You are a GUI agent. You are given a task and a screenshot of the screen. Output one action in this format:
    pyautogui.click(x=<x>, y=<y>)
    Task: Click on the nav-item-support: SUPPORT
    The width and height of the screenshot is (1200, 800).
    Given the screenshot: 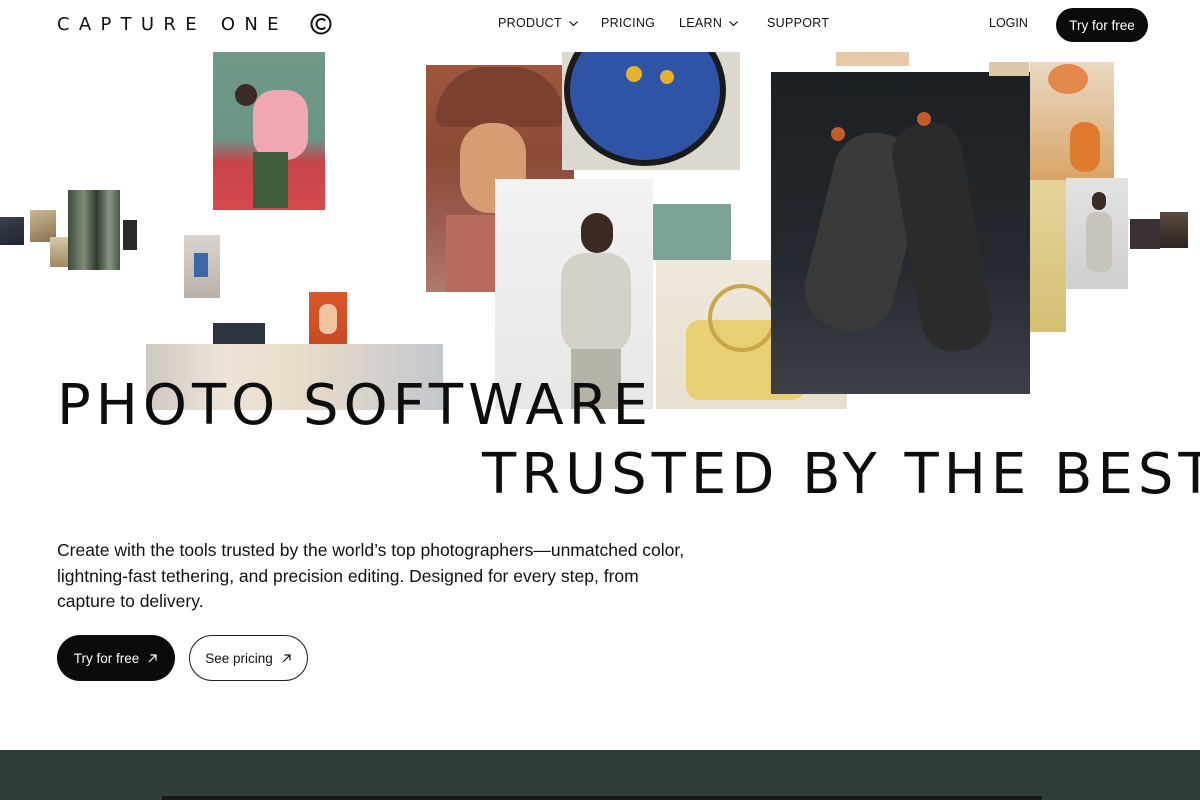 What is the action you would take?
    pyautogui.click(x=798, y=23)
    